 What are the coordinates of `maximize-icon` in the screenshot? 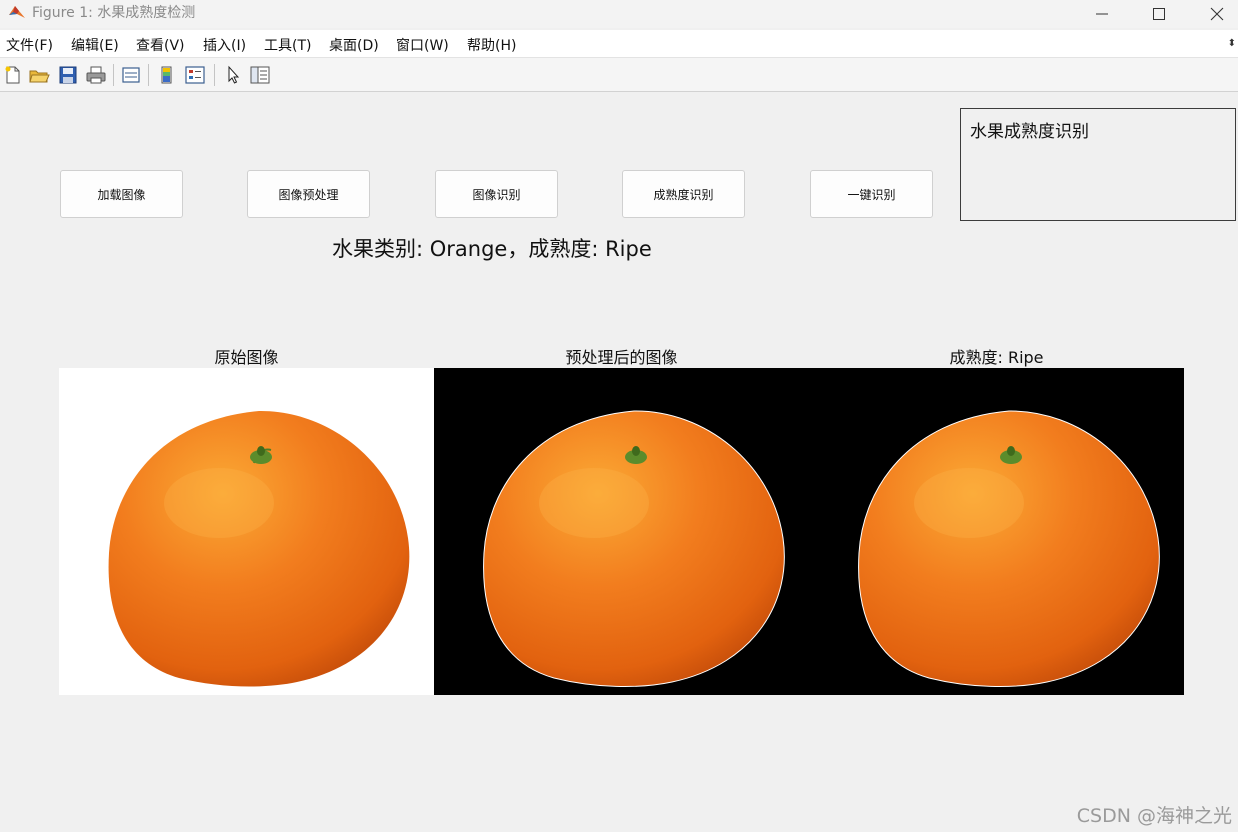 It's located at (1159, 14).